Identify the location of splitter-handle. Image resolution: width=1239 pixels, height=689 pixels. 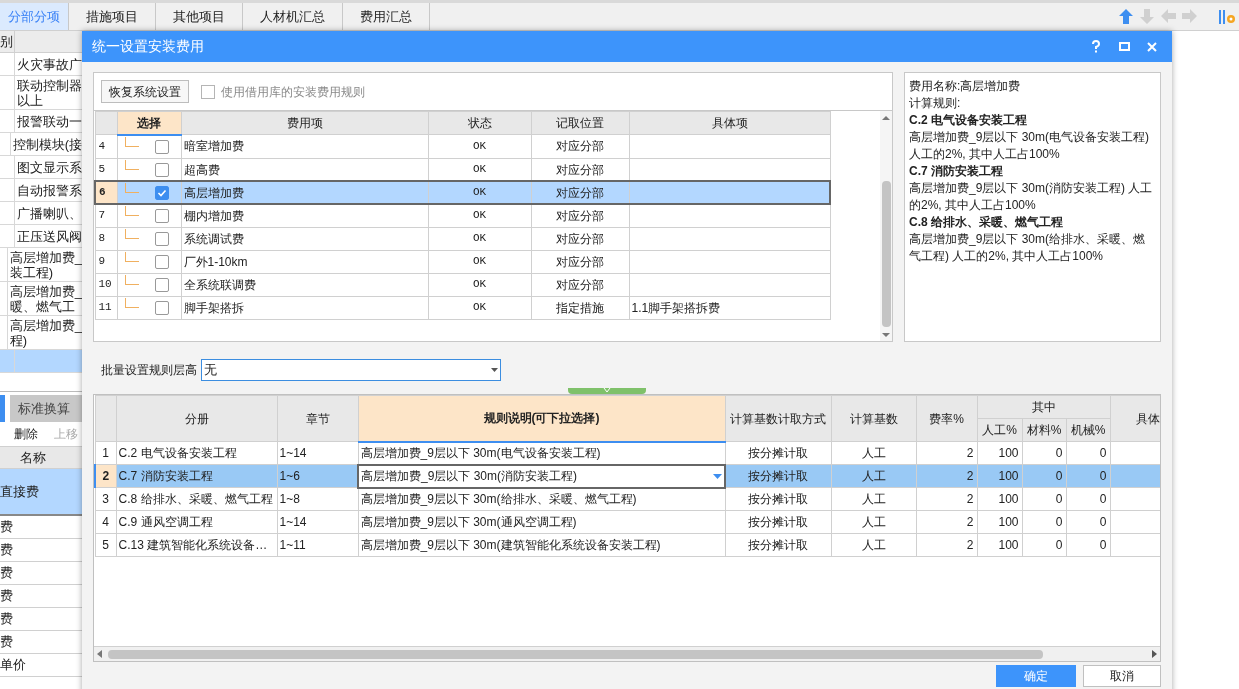
(607, 391).